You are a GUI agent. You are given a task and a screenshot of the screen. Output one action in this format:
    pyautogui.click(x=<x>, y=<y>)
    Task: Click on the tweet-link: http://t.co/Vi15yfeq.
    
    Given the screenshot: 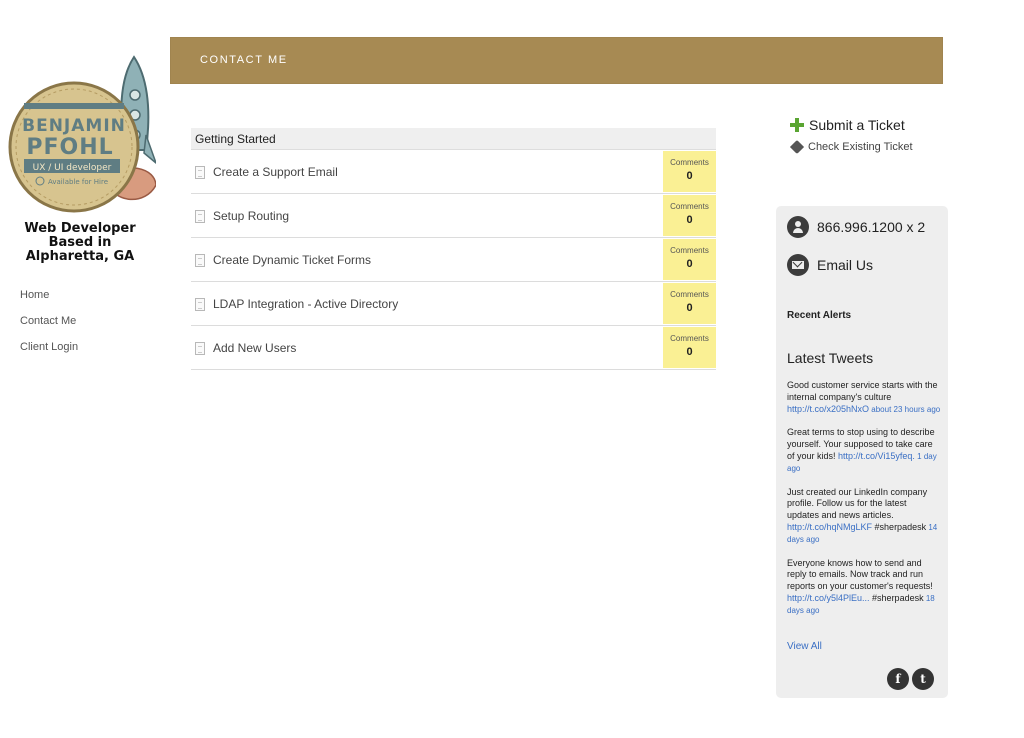 What is the action you would take?
    pyautogui.click(x=876, y=456)
    